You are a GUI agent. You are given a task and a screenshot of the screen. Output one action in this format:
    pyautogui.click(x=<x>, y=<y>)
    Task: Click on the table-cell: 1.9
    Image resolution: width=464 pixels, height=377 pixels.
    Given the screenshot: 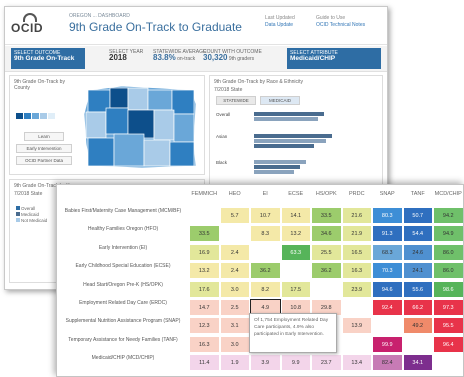 What is the action you would take?
    pyautogui.click(x=234, y=363)
    